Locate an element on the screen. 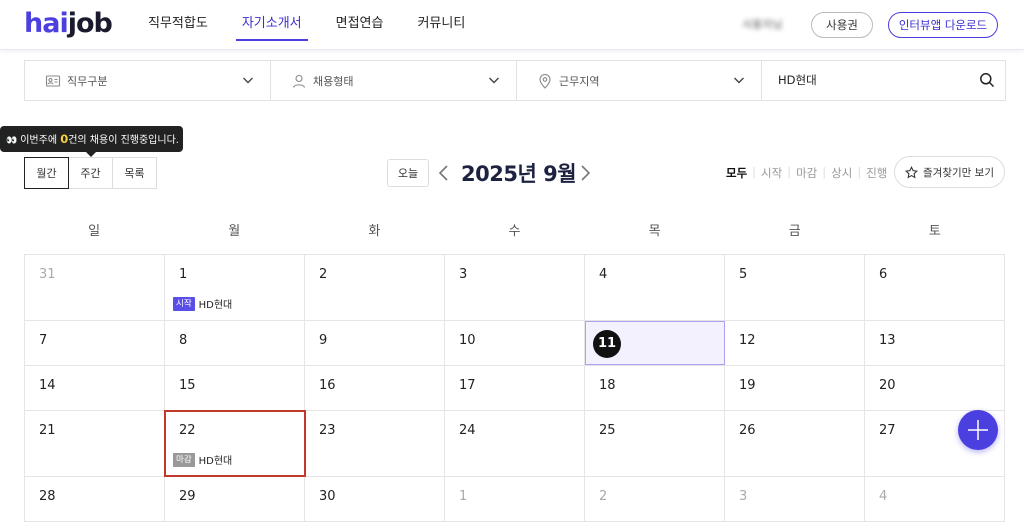 The image size is (1024, 527). weekday-label: 금 is located at coordinates (794, 231).